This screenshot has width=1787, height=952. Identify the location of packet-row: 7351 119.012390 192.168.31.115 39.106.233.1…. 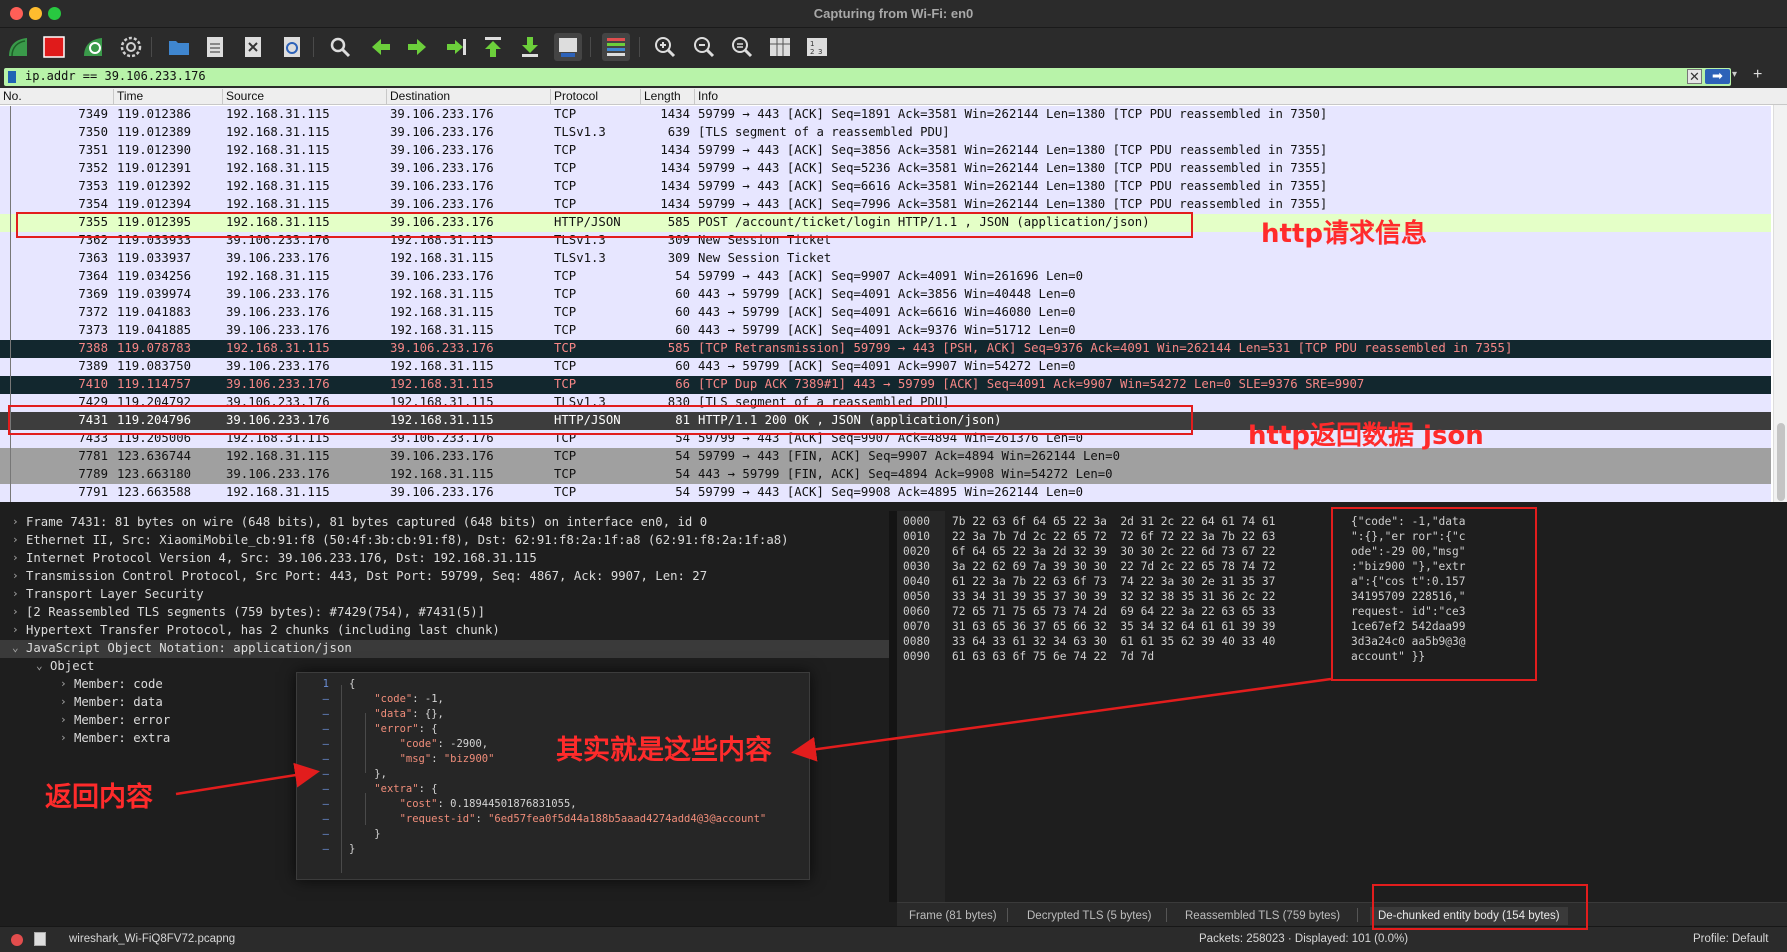
(885, 151).